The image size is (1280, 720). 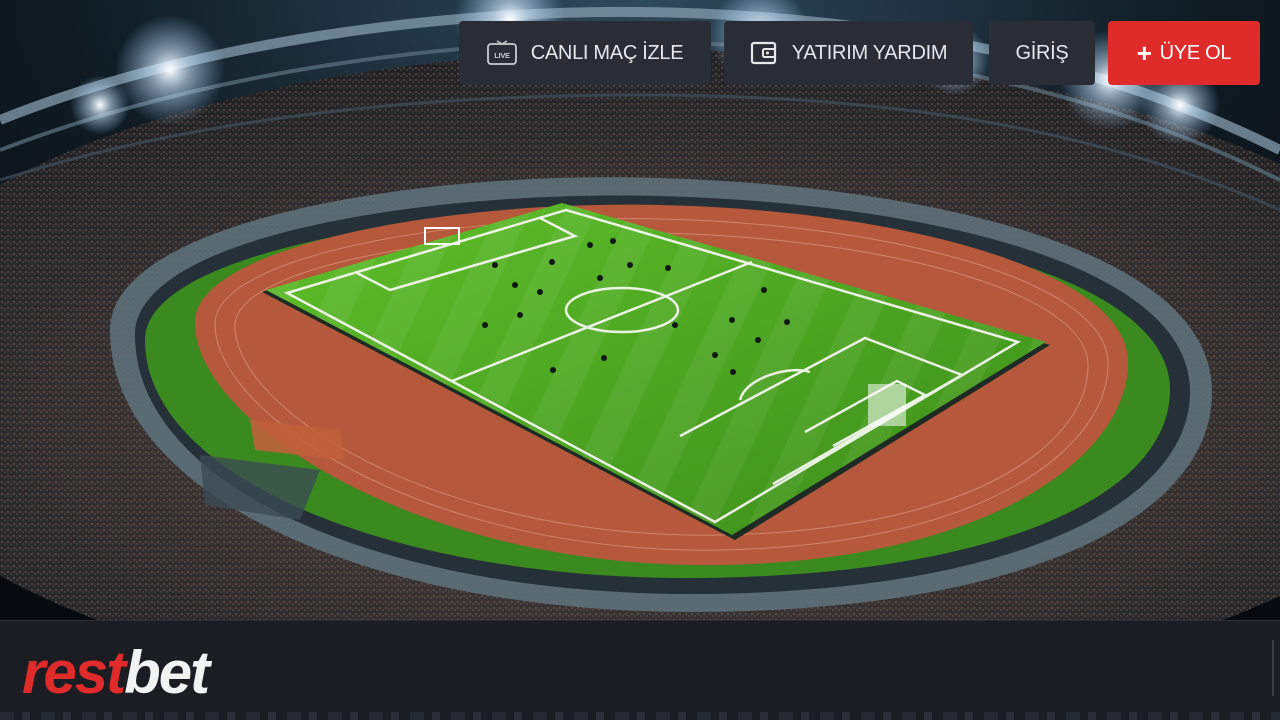 I want to click on live-match-label: CANLI MAÇ İZLE, so click(x=607, y=52).